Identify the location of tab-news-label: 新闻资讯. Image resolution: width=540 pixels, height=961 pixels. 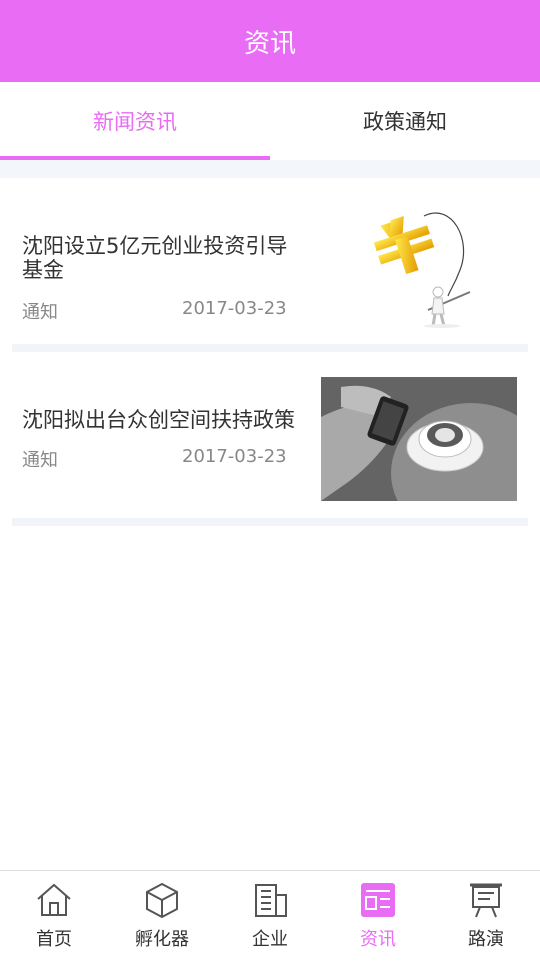
(135, 122).